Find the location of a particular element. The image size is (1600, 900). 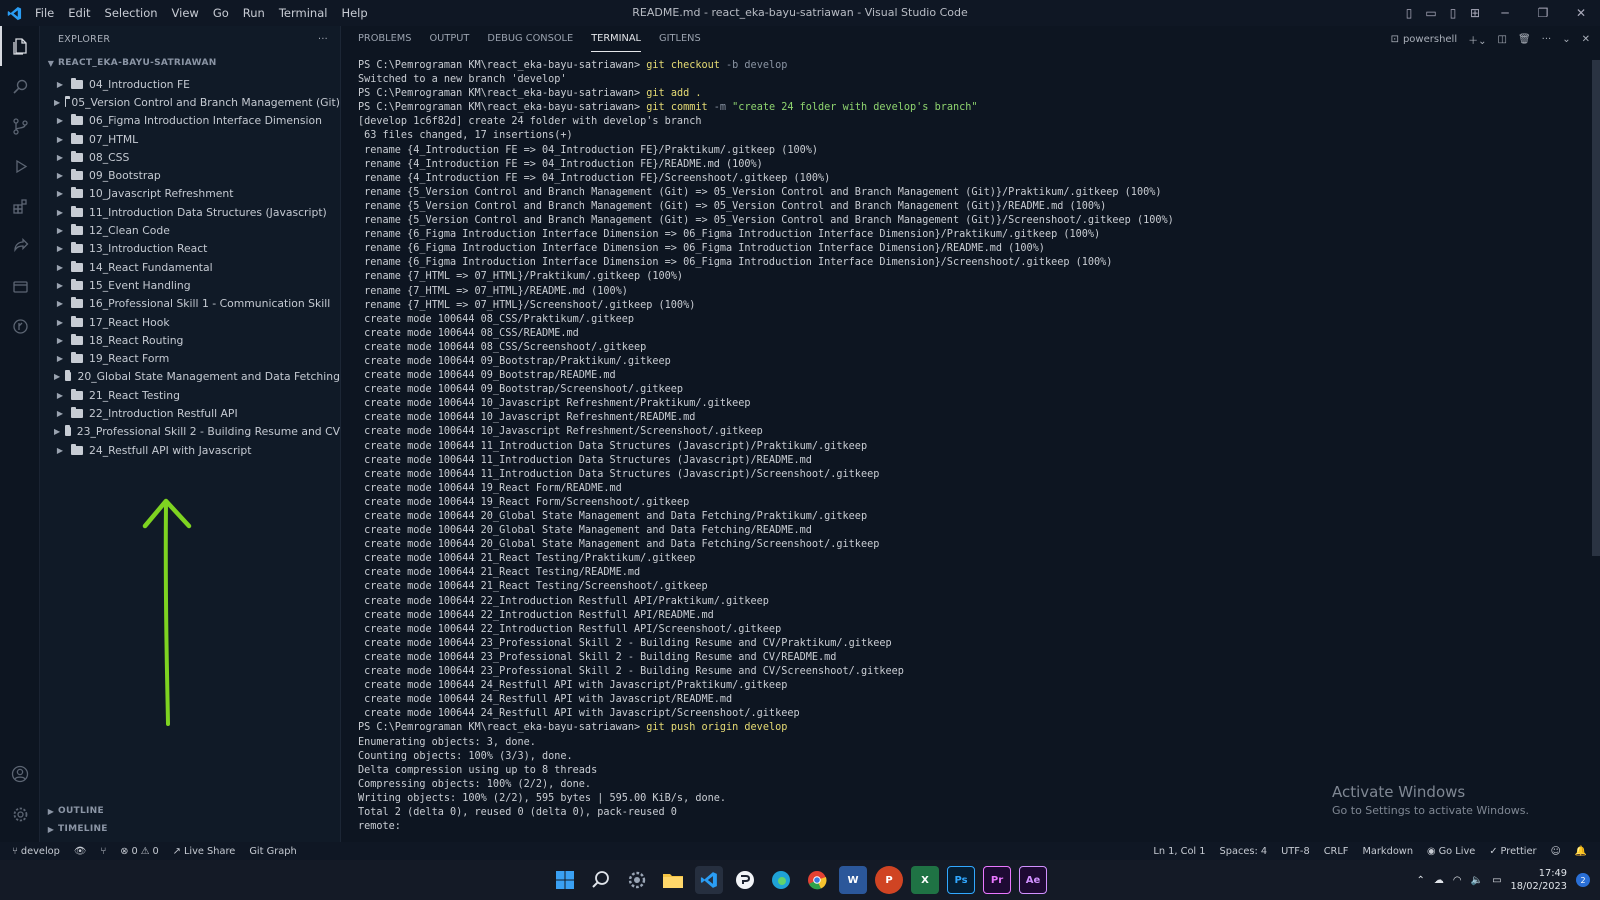

line-ending: CRLF is located at coordinates (1336, 851).